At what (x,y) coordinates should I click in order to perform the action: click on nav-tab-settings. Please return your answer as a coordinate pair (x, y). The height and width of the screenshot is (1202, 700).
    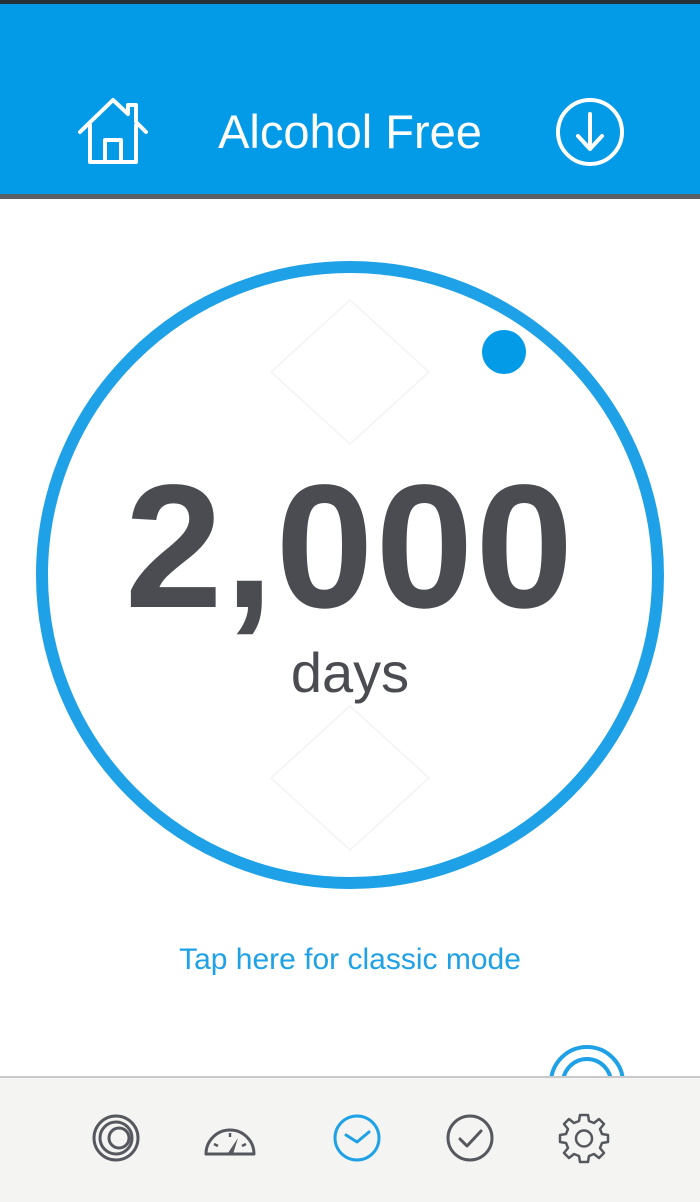
    Looking at the image, I should click on (584, 1138).